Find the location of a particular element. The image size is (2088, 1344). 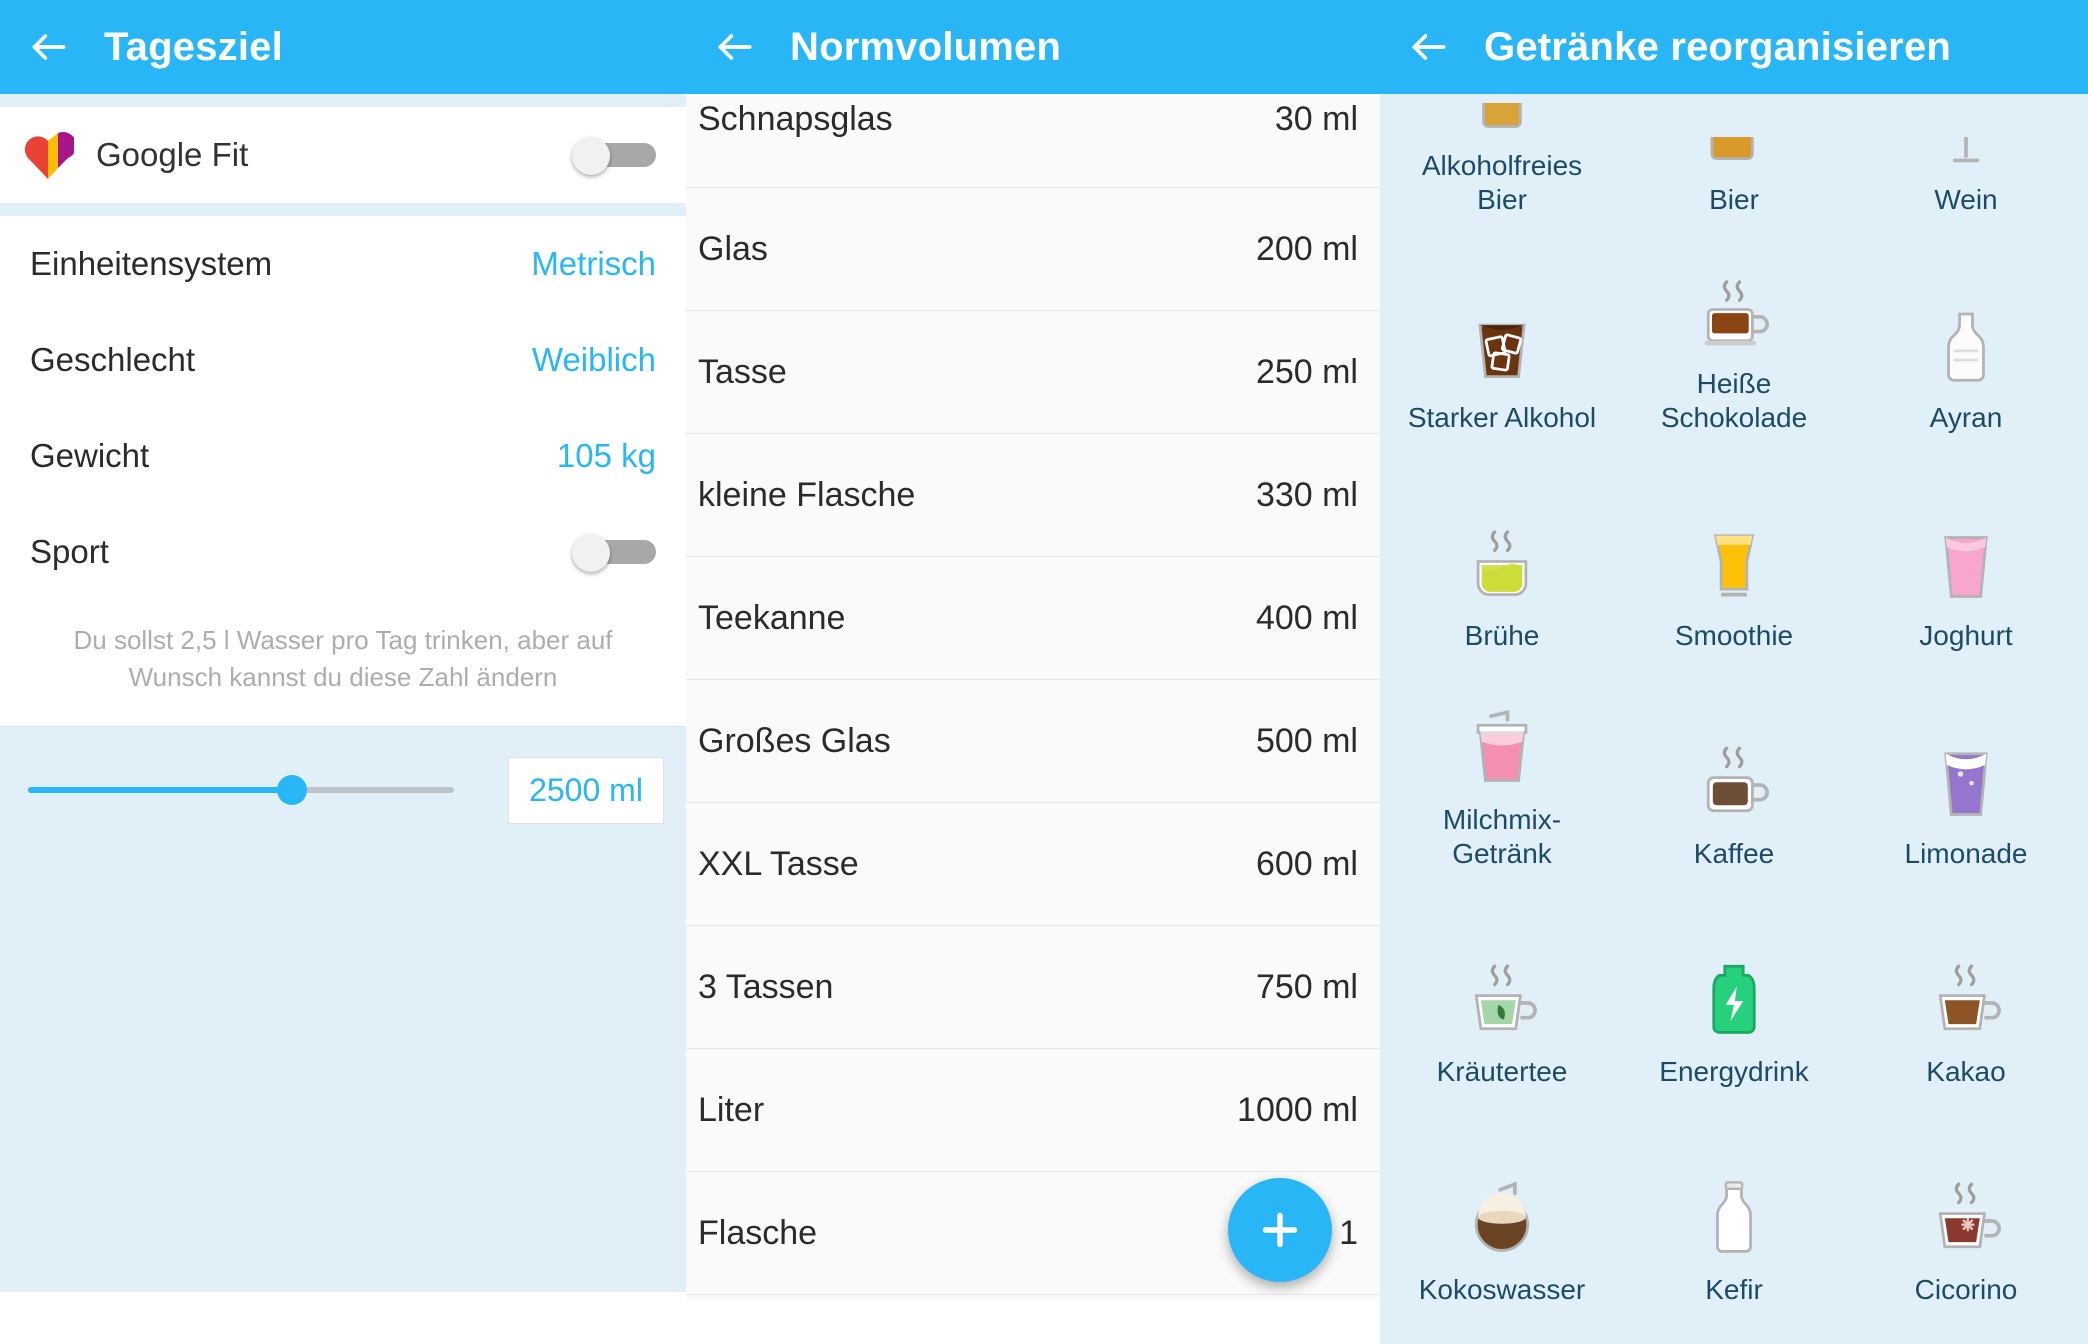

milk-bottle-icon is located at coordinates (1734, 1208).